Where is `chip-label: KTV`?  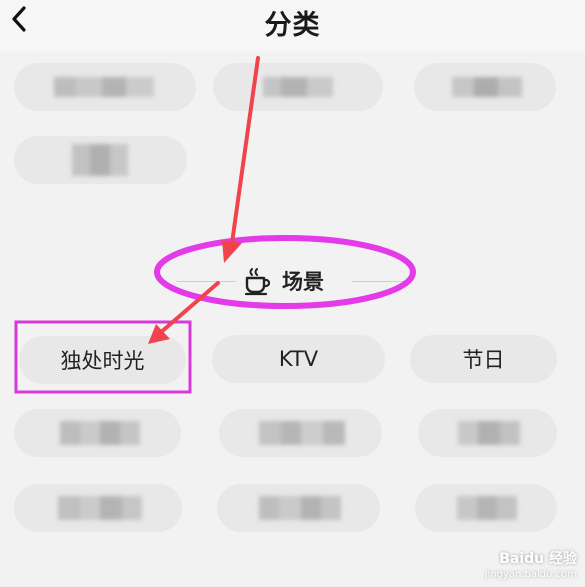
chip-label: KTV is located at coordinates (298, 359).